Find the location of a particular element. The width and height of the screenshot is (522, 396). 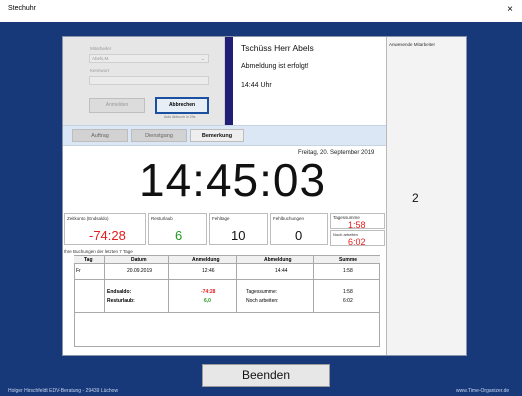

tab-auftrag: Auftrag is located at coordinates (100, 135).